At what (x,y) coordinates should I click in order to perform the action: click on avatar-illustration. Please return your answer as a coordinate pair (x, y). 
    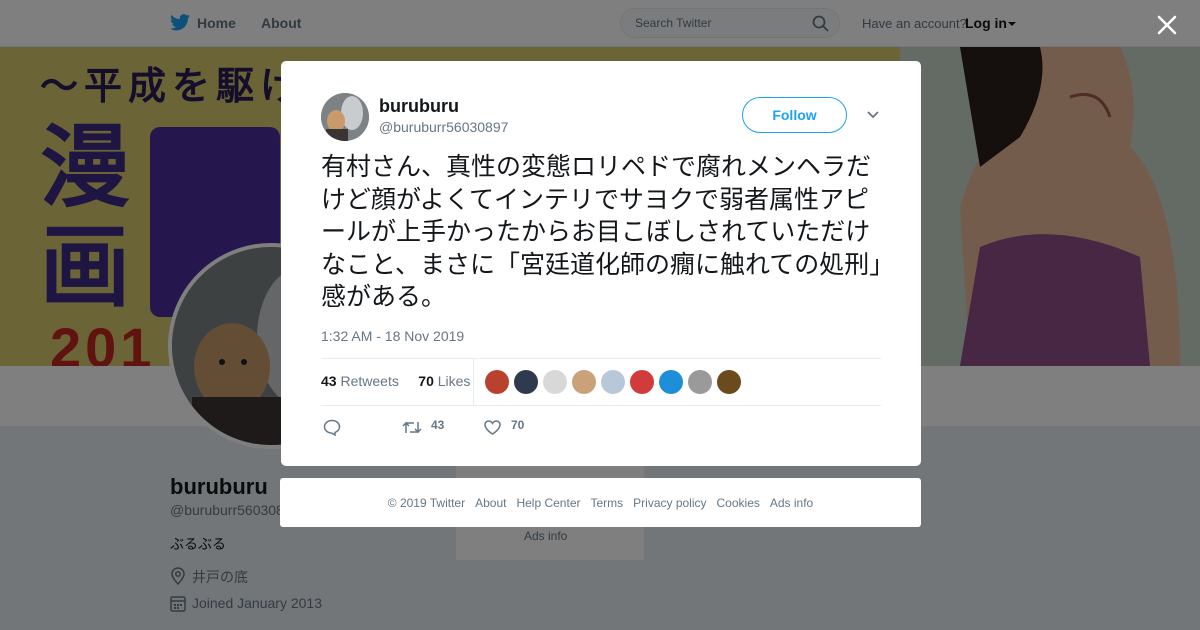
    Looking at the image, I should click on (345, 117).